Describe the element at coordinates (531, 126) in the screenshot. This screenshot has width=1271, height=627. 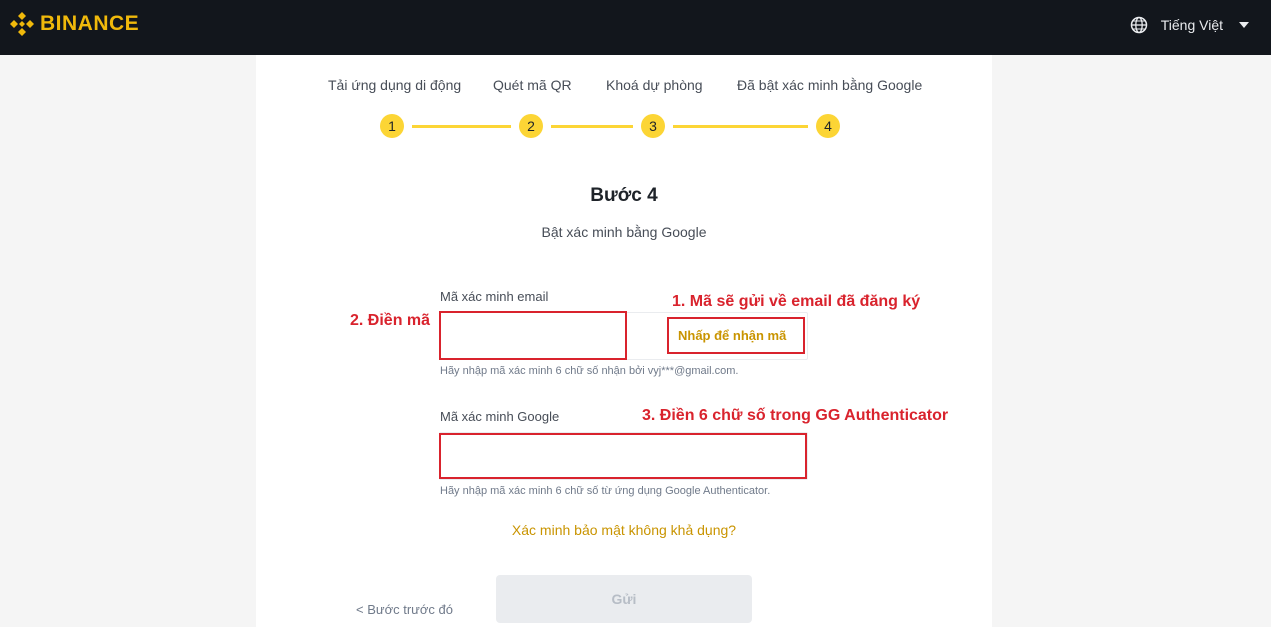
I see `step-circle-2: 2` at that location.